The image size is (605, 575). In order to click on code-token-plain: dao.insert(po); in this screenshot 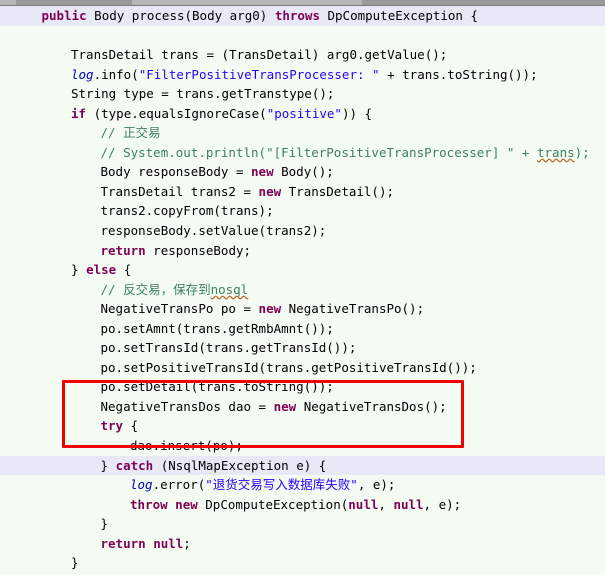, I will do `click(186, 446)`.